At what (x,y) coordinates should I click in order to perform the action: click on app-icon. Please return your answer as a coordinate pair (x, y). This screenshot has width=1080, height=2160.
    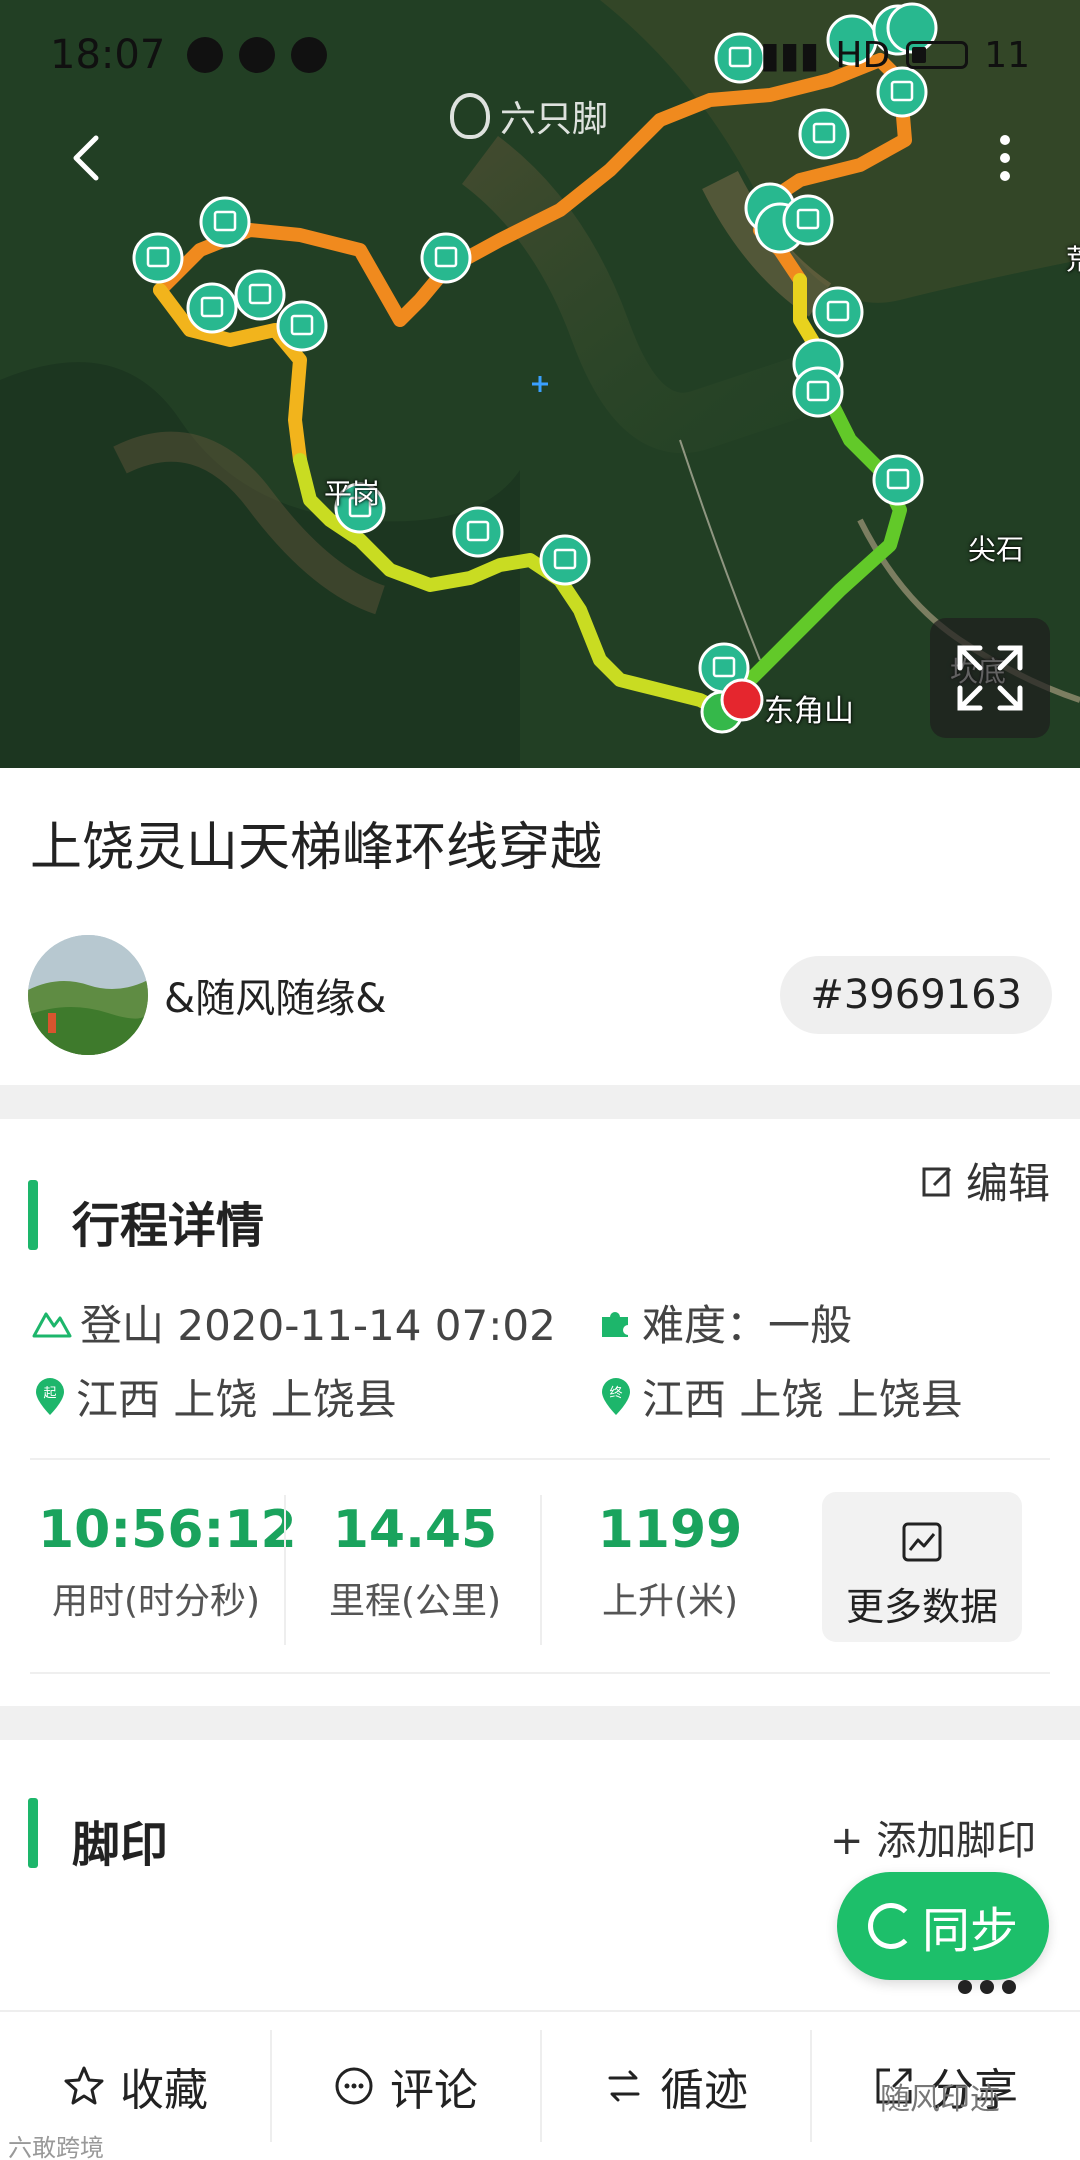
    Looking at the image, I should click on (309, 55).